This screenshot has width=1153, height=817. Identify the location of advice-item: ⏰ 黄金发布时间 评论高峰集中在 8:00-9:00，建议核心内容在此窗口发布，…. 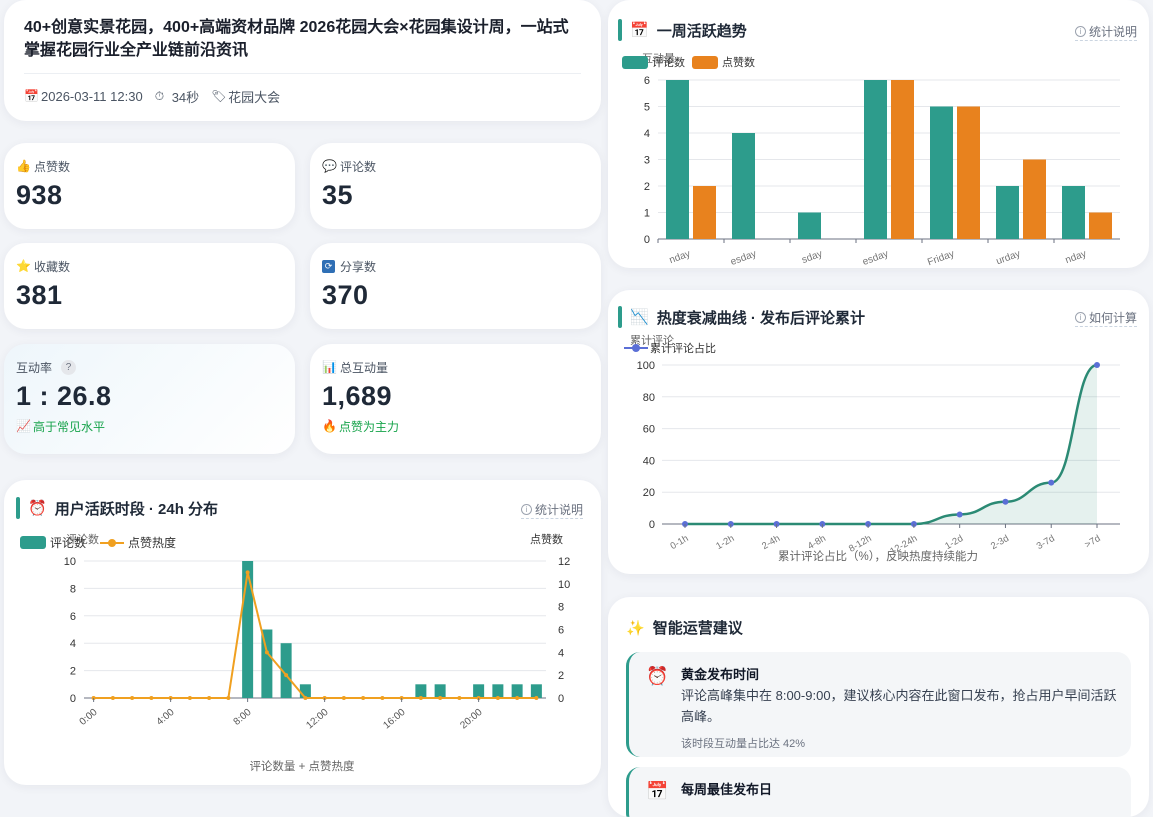
(878, 704).